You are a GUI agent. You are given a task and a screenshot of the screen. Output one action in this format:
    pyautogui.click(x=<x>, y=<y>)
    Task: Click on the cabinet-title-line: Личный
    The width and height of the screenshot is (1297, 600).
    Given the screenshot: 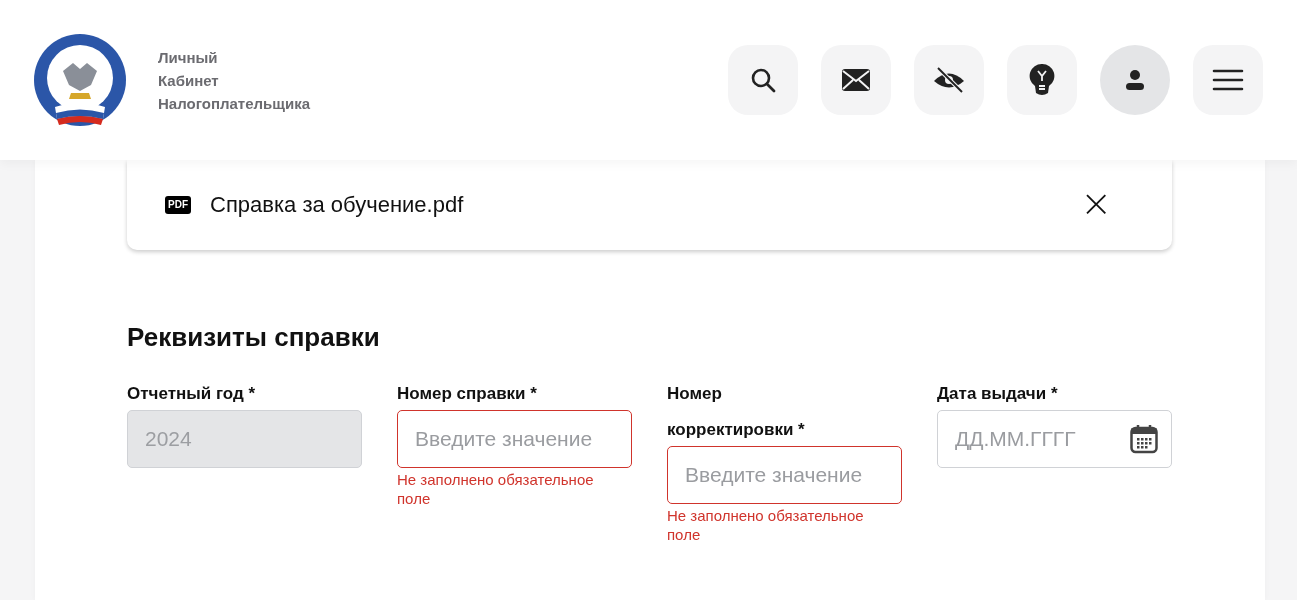 What is the action you would take?
    pyautogui.click(x=188, y=57)
    